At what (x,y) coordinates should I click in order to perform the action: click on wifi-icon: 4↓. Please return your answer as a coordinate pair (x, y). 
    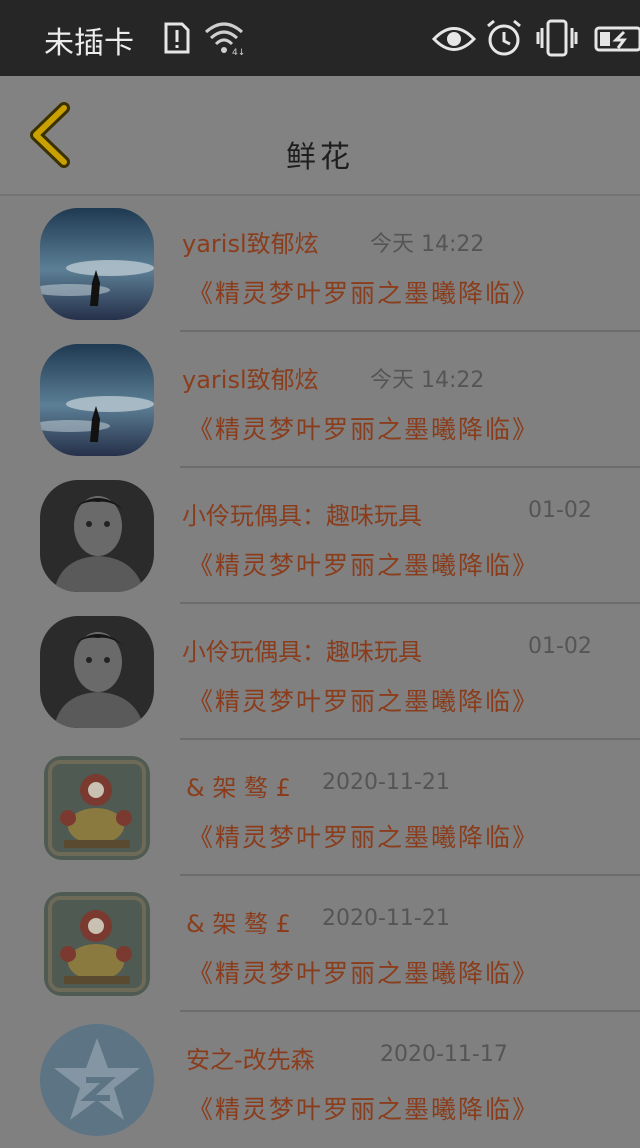
    Looking at the image, I should click on (225, 39).